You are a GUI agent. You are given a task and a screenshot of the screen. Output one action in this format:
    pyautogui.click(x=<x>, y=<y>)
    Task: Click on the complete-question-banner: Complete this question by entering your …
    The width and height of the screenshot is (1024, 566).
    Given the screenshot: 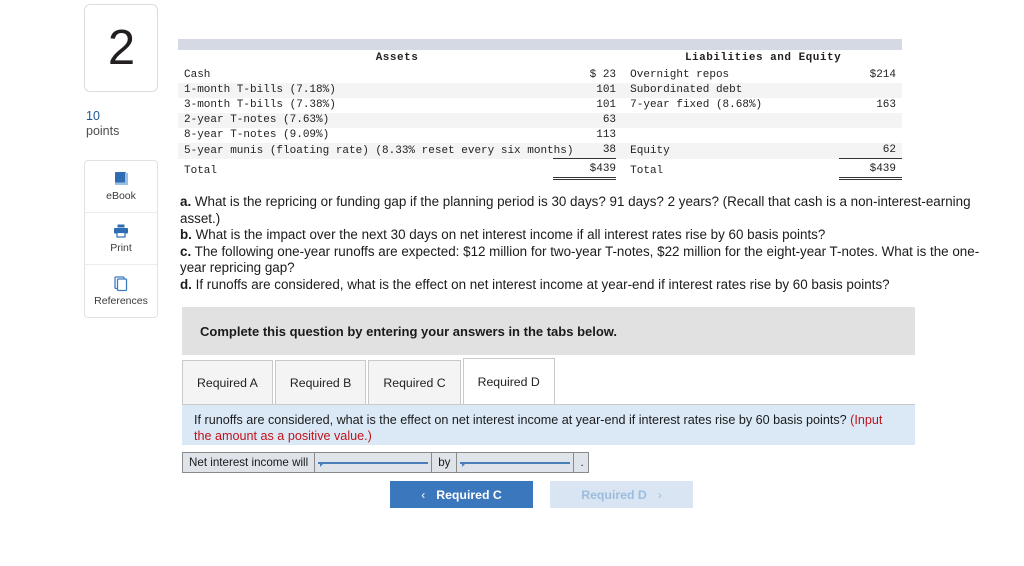 What is the action you would take?
    pyautogui.click(x=548, y=331)
    